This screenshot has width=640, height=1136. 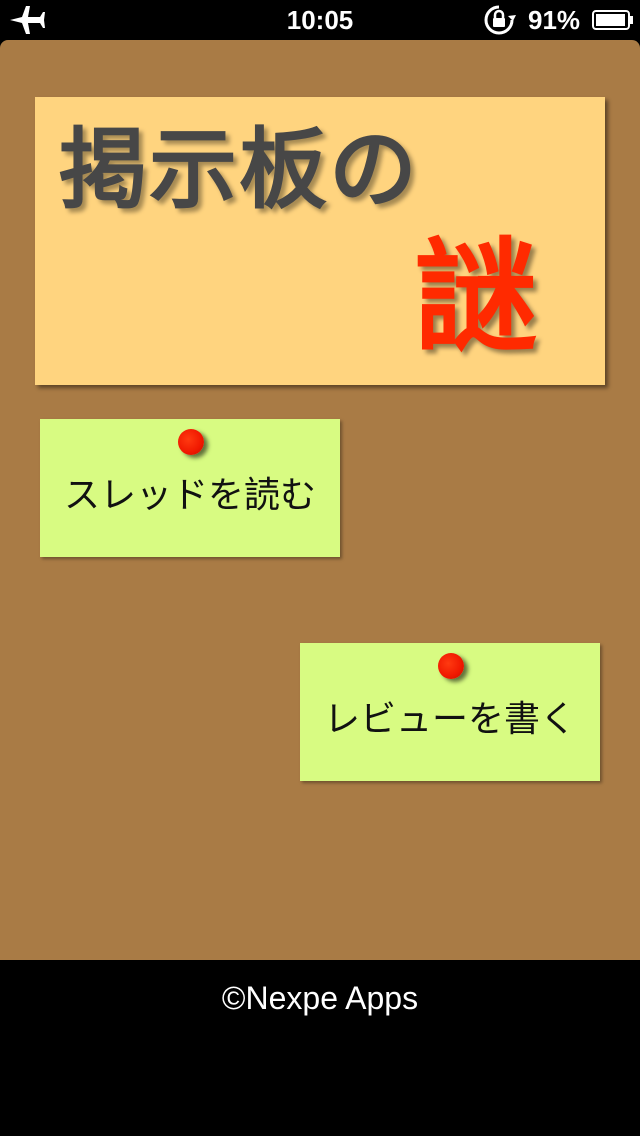 What do you see at coordinates (189, 495) in the screenshot?
I see `read-thread-label: スレッドを読む` at bounding box center [189, 495].